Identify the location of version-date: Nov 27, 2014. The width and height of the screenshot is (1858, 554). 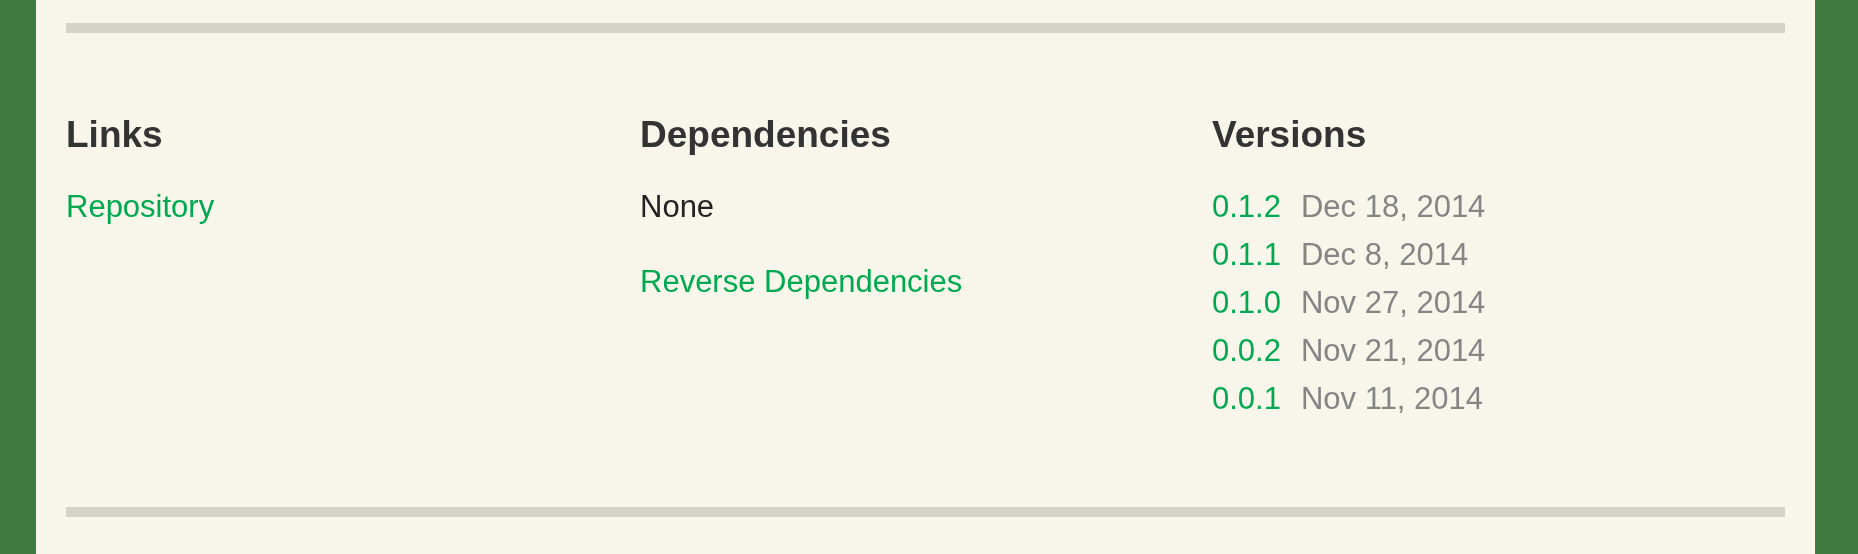
(1393, 303).